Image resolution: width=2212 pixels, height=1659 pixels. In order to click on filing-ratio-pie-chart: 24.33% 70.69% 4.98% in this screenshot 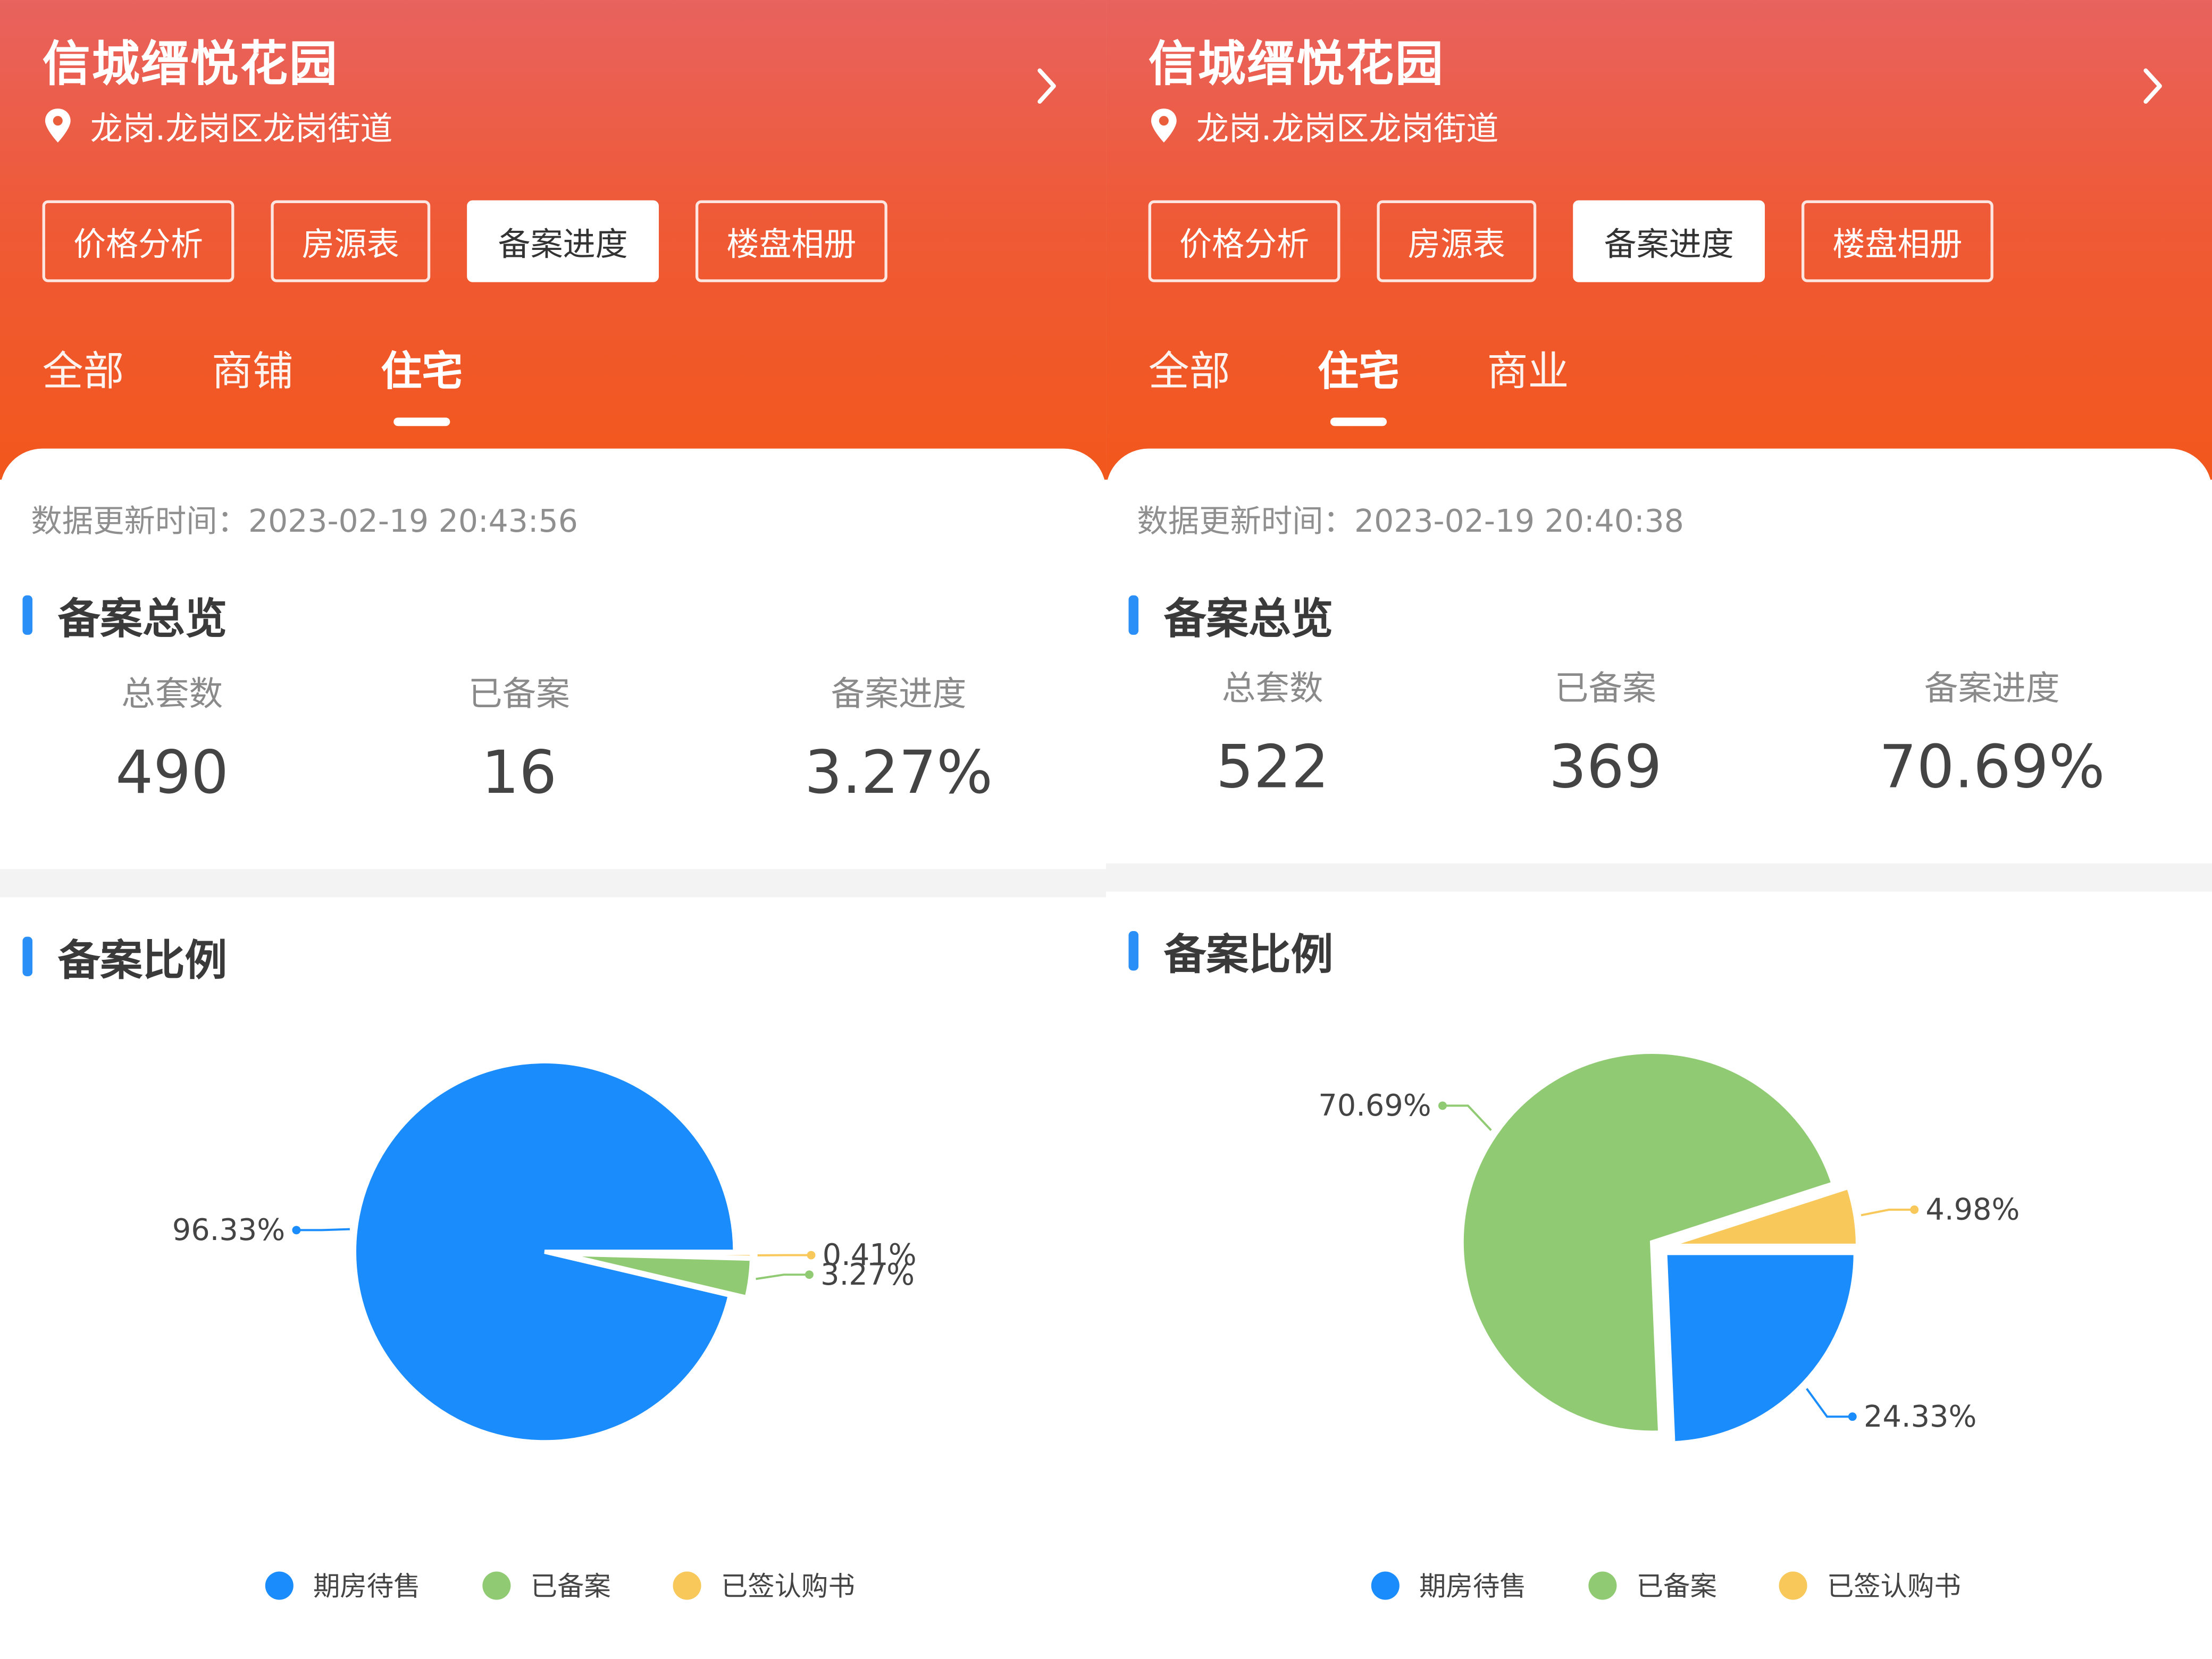, I will do `click(1669, 1248)`.